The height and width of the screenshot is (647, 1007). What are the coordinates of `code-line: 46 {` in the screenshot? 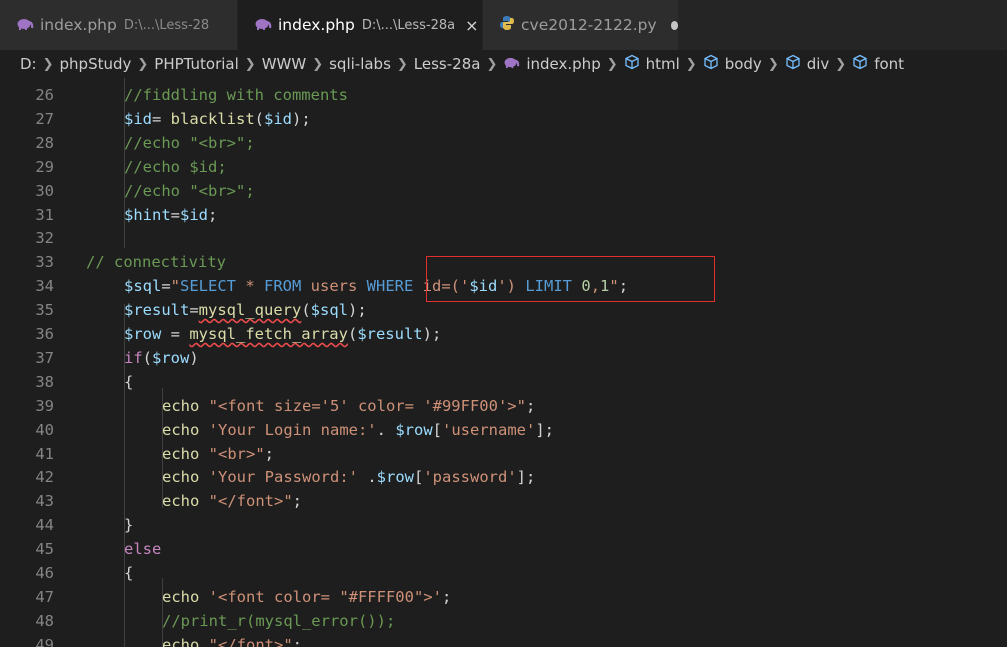 It's located at (503, 573).